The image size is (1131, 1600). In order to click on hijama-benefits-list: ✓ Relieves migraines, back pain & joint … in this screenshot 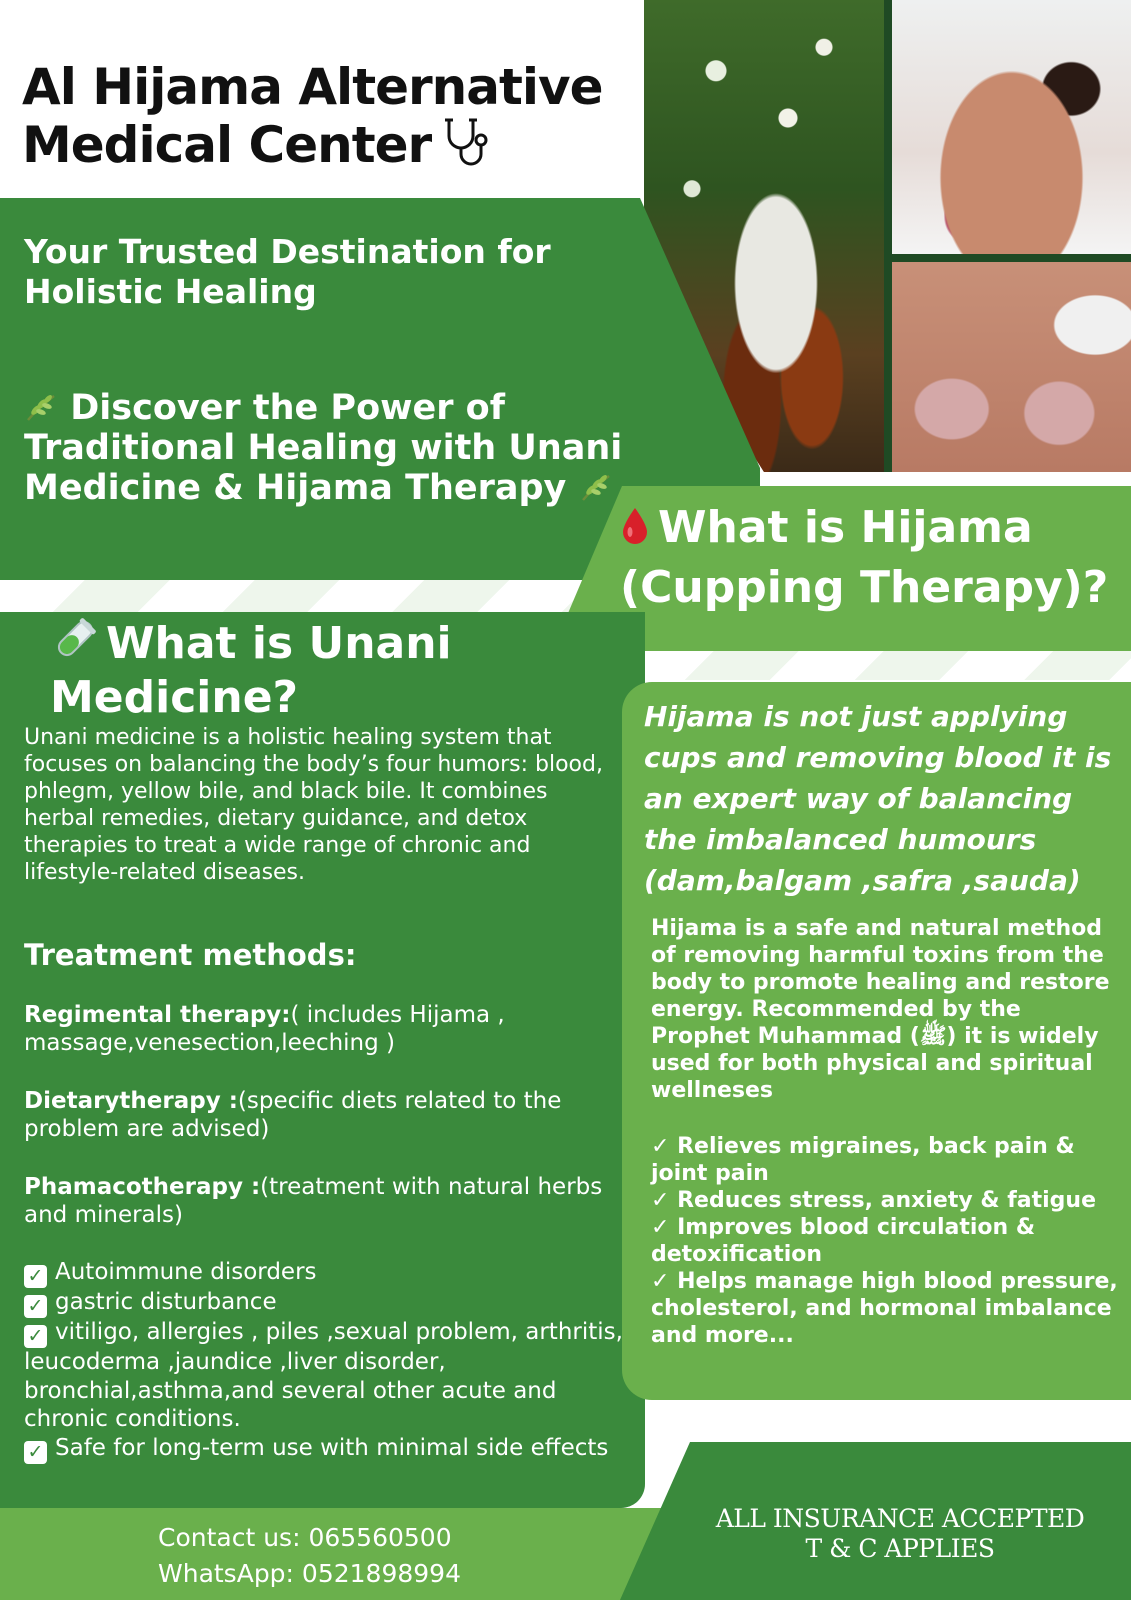, I will do `click(886, 1241)`.